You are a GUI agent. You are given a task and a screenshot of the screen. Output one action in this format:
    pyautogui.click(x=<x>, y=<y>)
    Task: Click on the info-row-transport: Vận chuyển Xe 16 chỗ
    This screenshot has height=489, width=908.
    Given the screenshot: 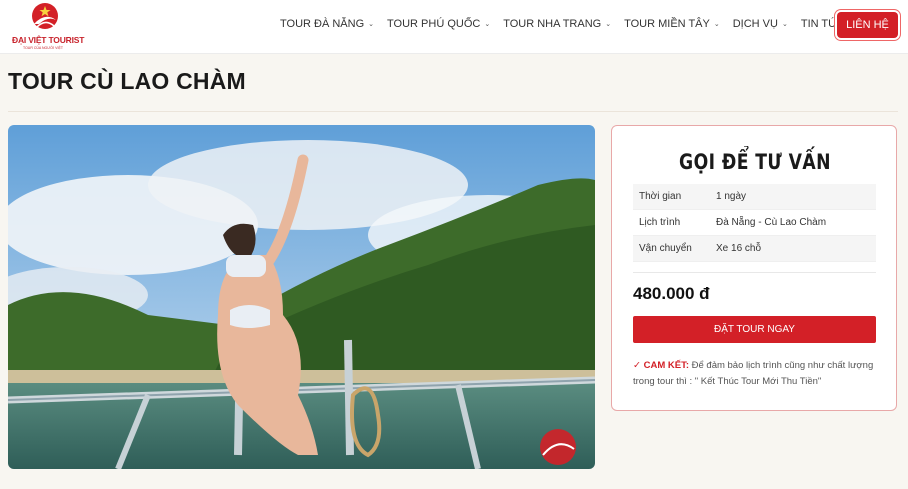 What is the action you would take?
    pyautogui.click(x=754, y=249)
    